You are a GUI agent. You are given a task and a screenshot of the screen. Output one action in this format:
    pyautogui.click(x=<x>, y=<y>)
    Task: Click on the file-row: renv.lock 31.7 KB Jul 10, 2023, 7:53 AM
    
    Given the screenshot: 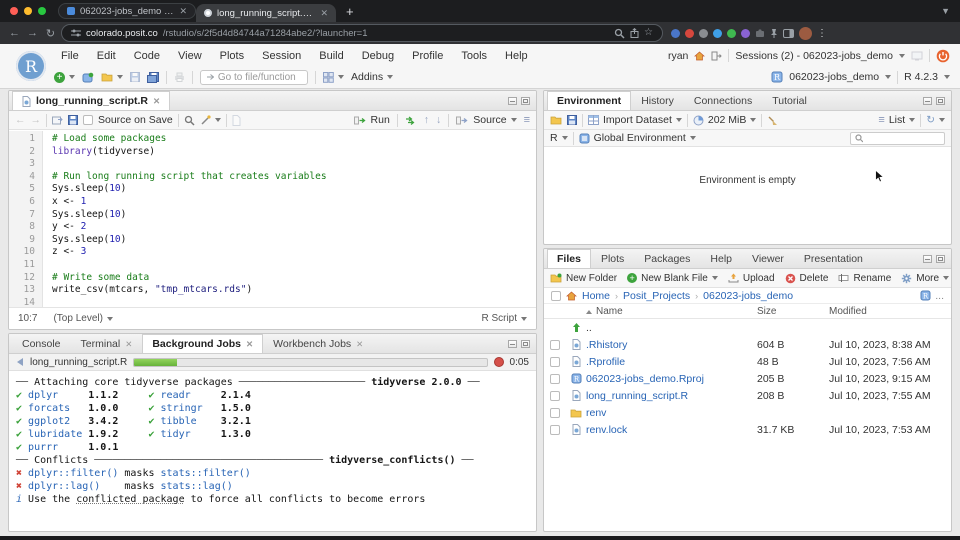 What is the action you would take?
    pyautogui.click(x=747, y=429)
    